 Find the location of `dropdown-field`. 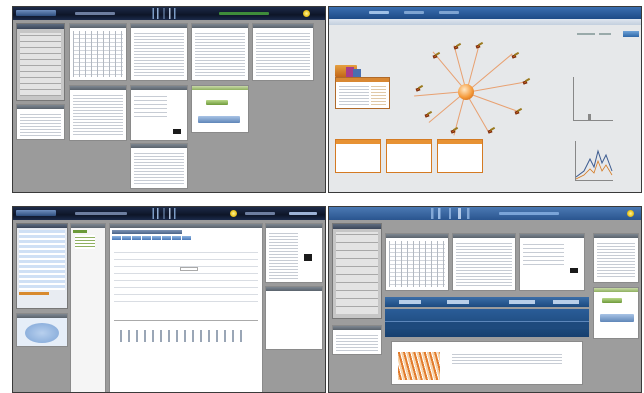

dropdown-field is located at coordinates (189, 269).